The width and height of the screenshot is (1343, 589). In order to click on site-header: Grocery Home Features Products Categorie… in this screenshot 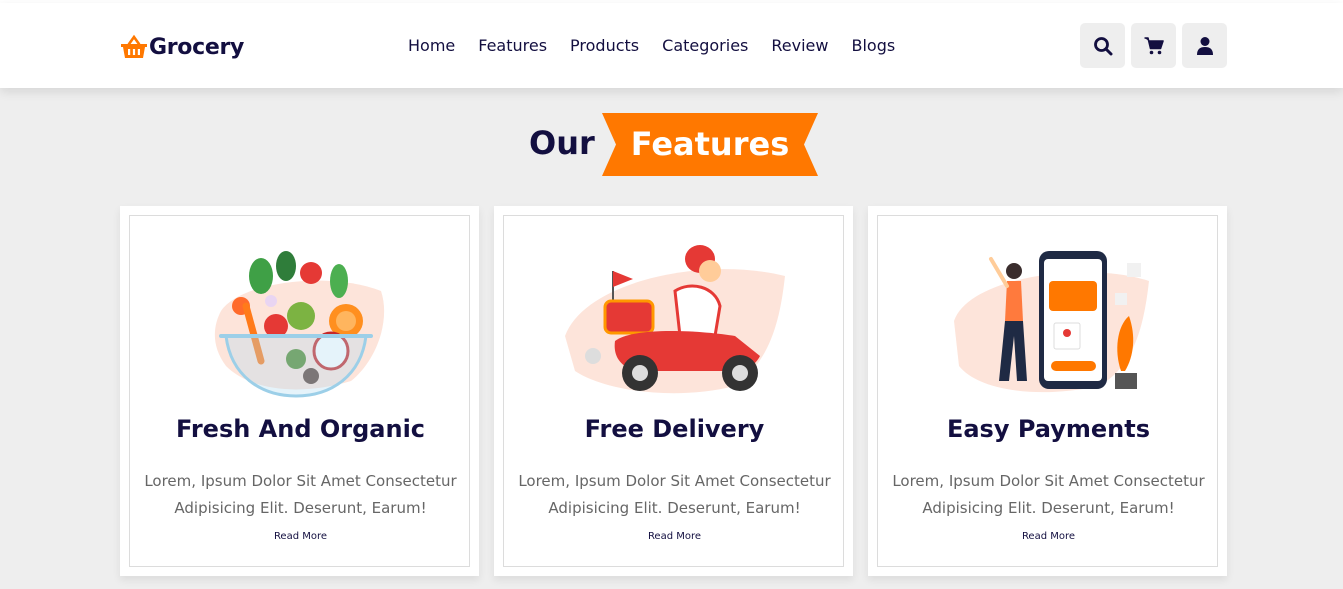, I will do `click(671, 45)`.